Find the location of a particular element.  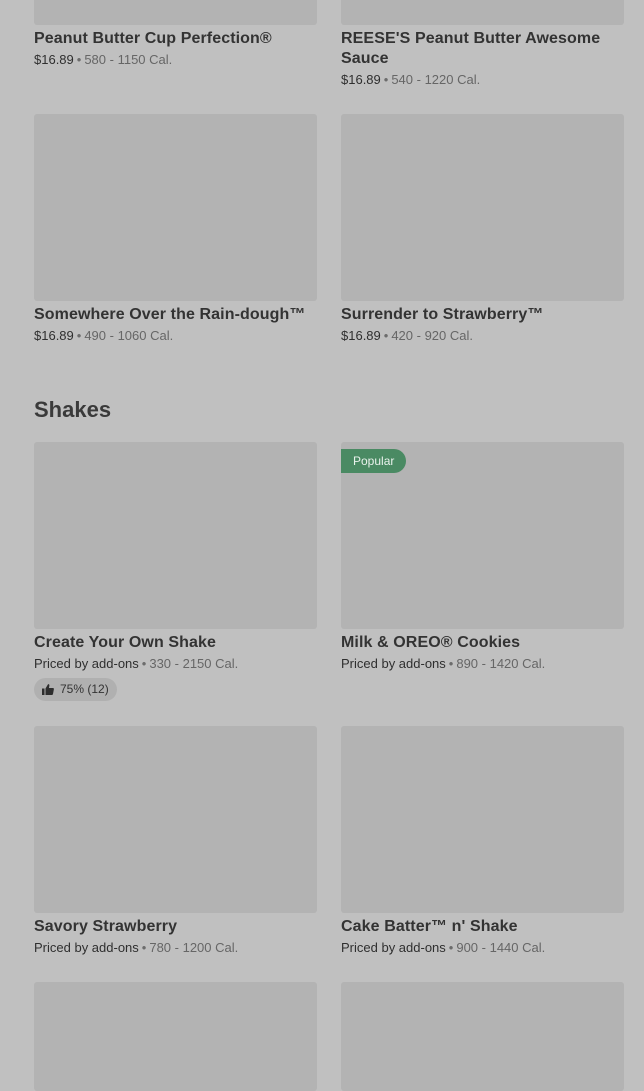

rating-chip: 75% (12) is located at coordinates (75, 689).